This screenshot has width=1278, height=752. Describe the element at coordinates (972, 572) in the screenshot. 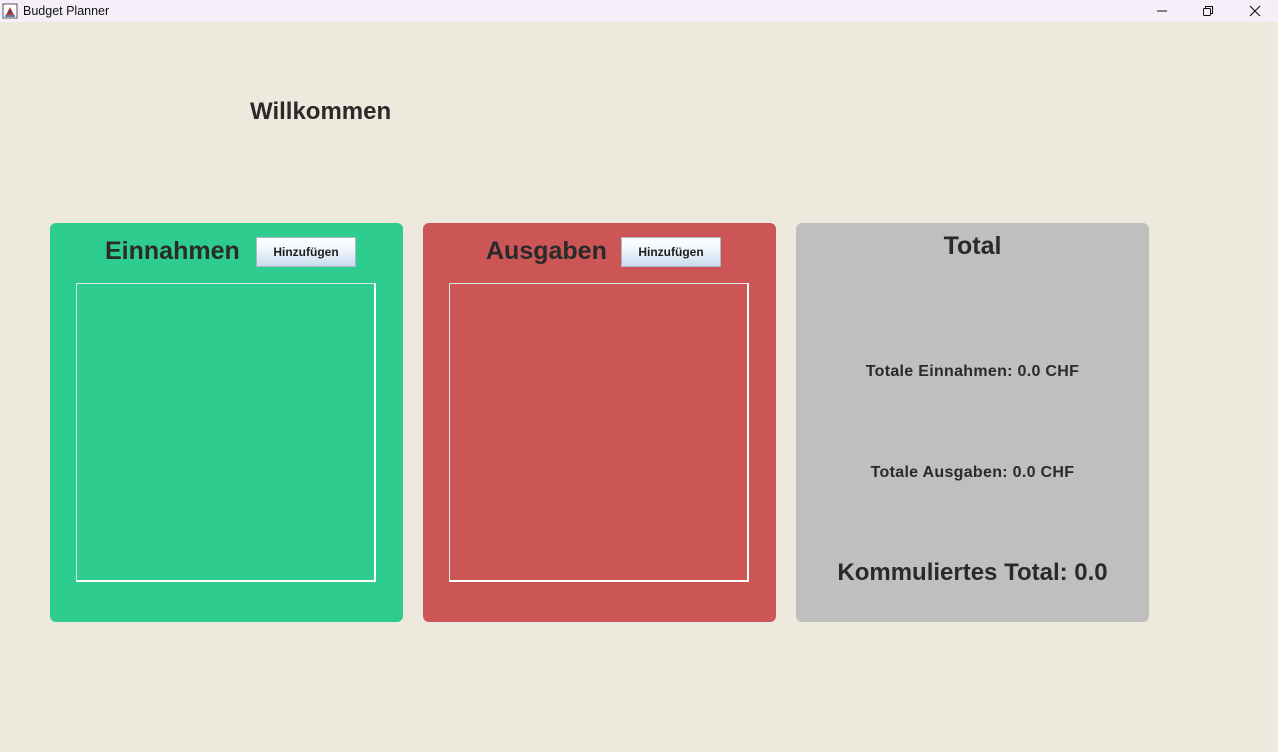

I see `cumulative-total-label: Kommuliertes Total: 0.0` at that location.